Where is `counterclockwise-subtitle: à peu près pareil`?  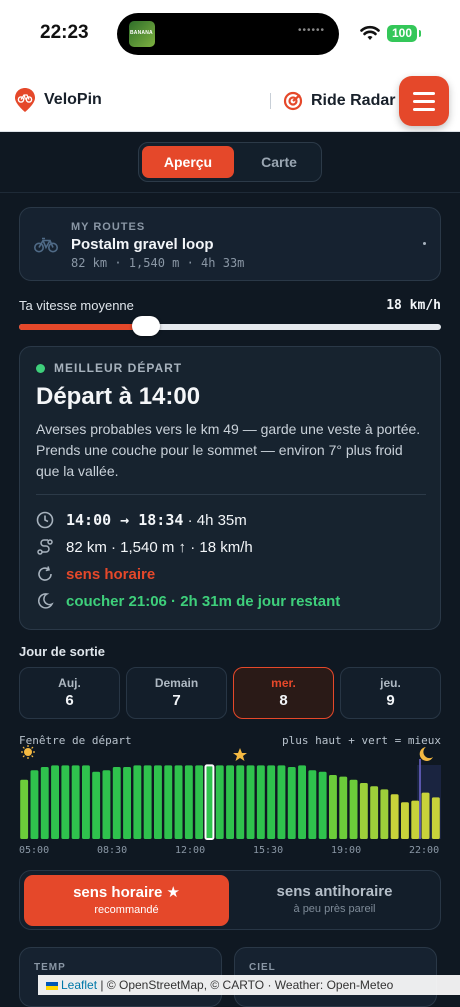
counterclockwise-subtitle: à peu près pareil is located at coordinates (334, 909).